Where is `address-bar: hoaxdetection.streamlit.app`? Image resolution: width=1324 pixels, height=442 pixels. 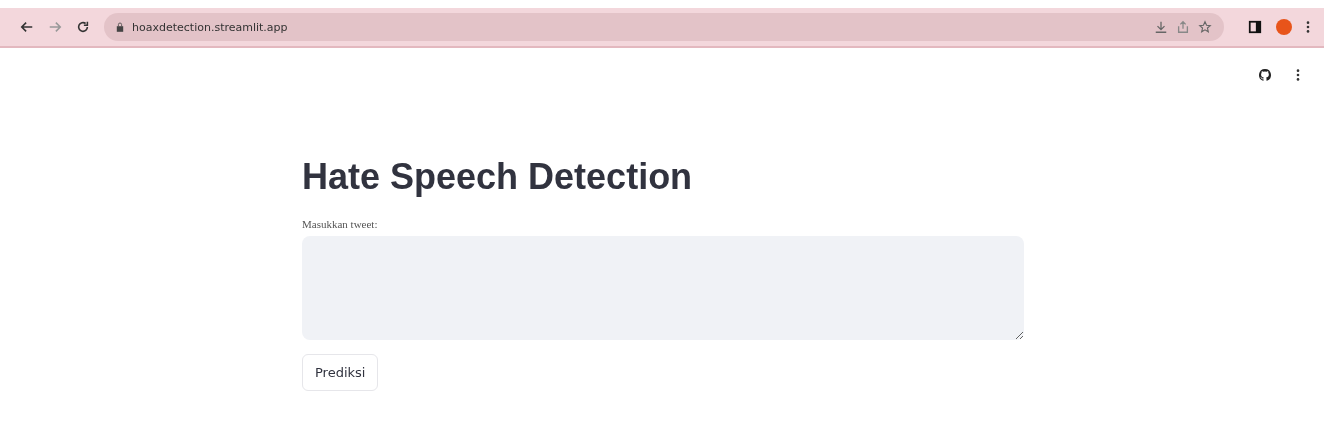 address-bar: hoaxdetection.streamlit.app is located at coordinates (664, 27).